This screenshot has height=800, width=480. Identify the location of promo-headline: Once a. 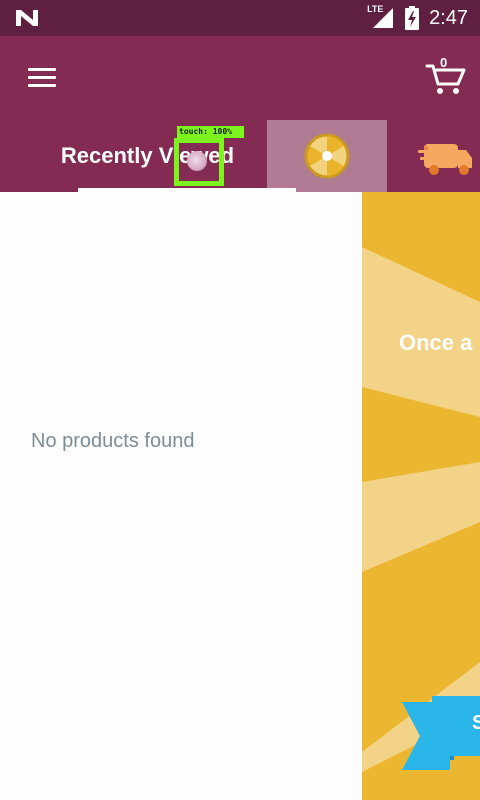
(436, 342).